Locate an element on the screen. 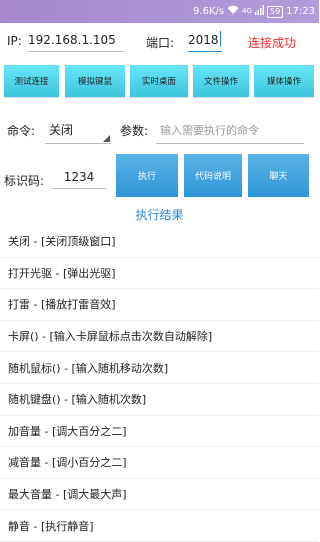  ip-input: 192.168.1.105 is located at coordinates (76, 42).